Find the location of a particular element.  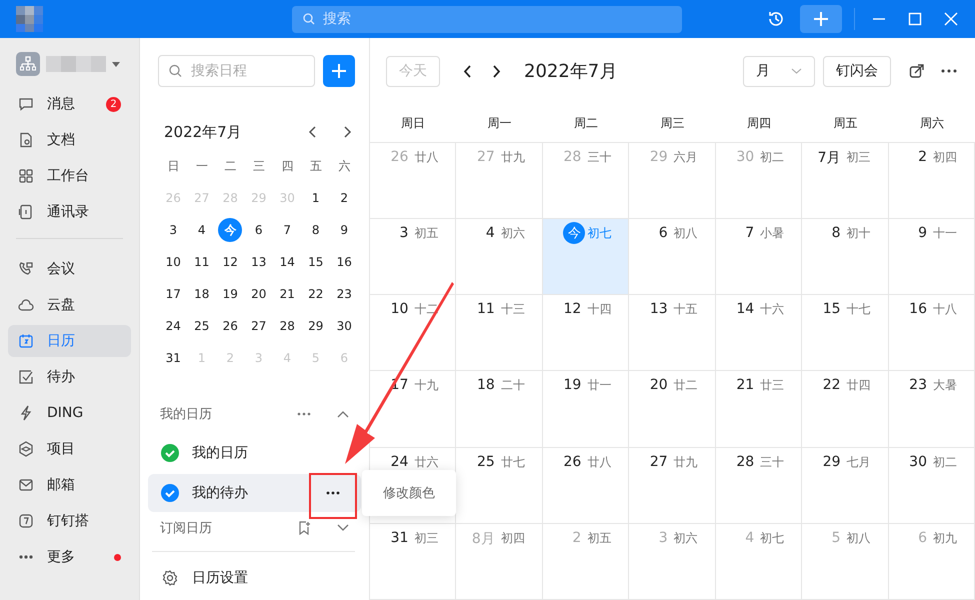

day-cell: 5 初八 is located at coordinates (845, 562).